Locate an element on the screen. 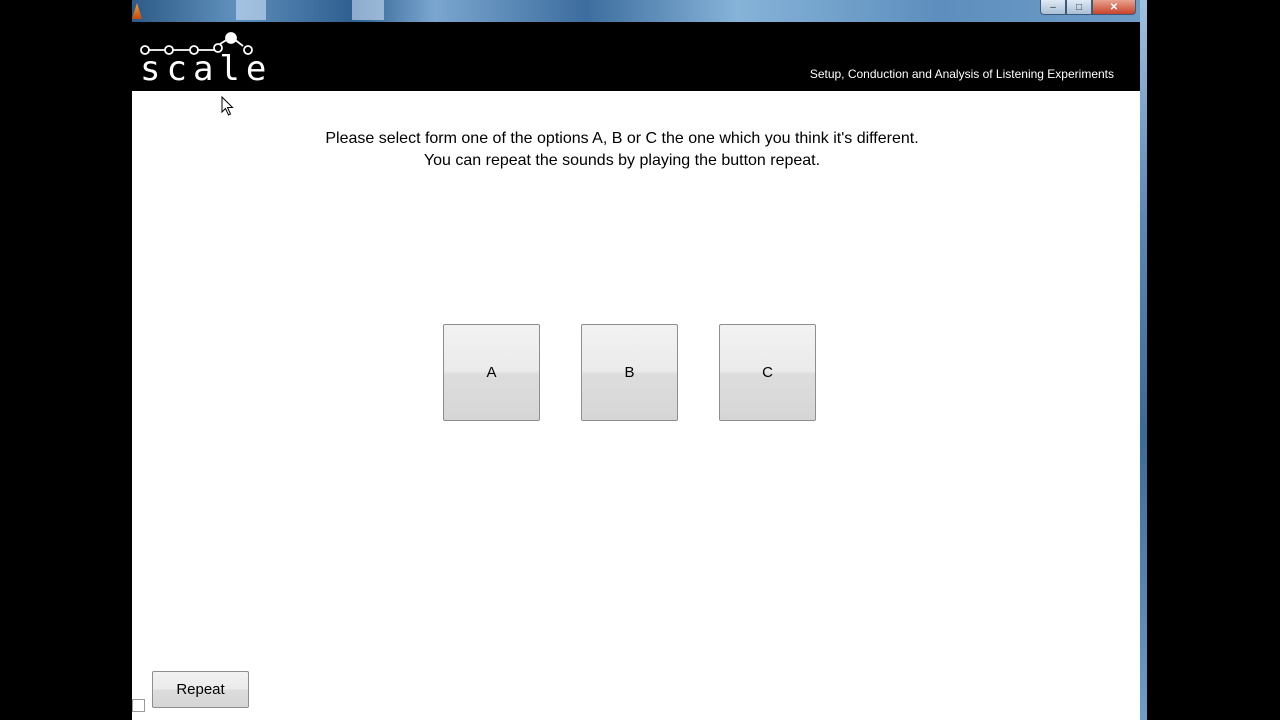  window-frame-right is located at coordinates (1143, 360).